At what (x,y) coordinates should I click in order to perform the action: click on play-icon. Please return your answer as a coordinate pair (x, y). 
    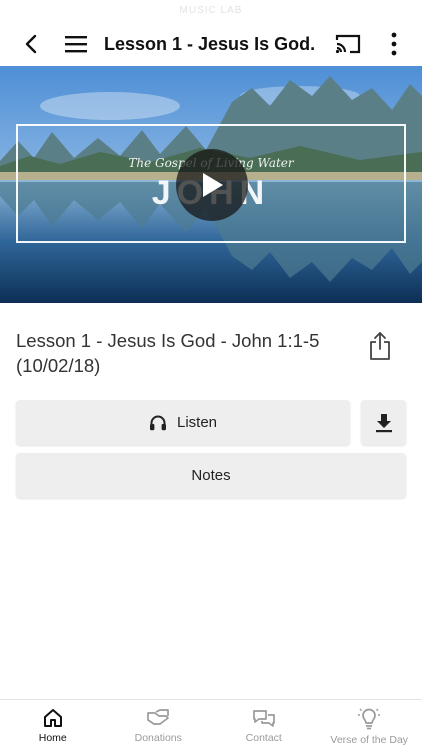
    Looking at the image, I should click on (213, 185).